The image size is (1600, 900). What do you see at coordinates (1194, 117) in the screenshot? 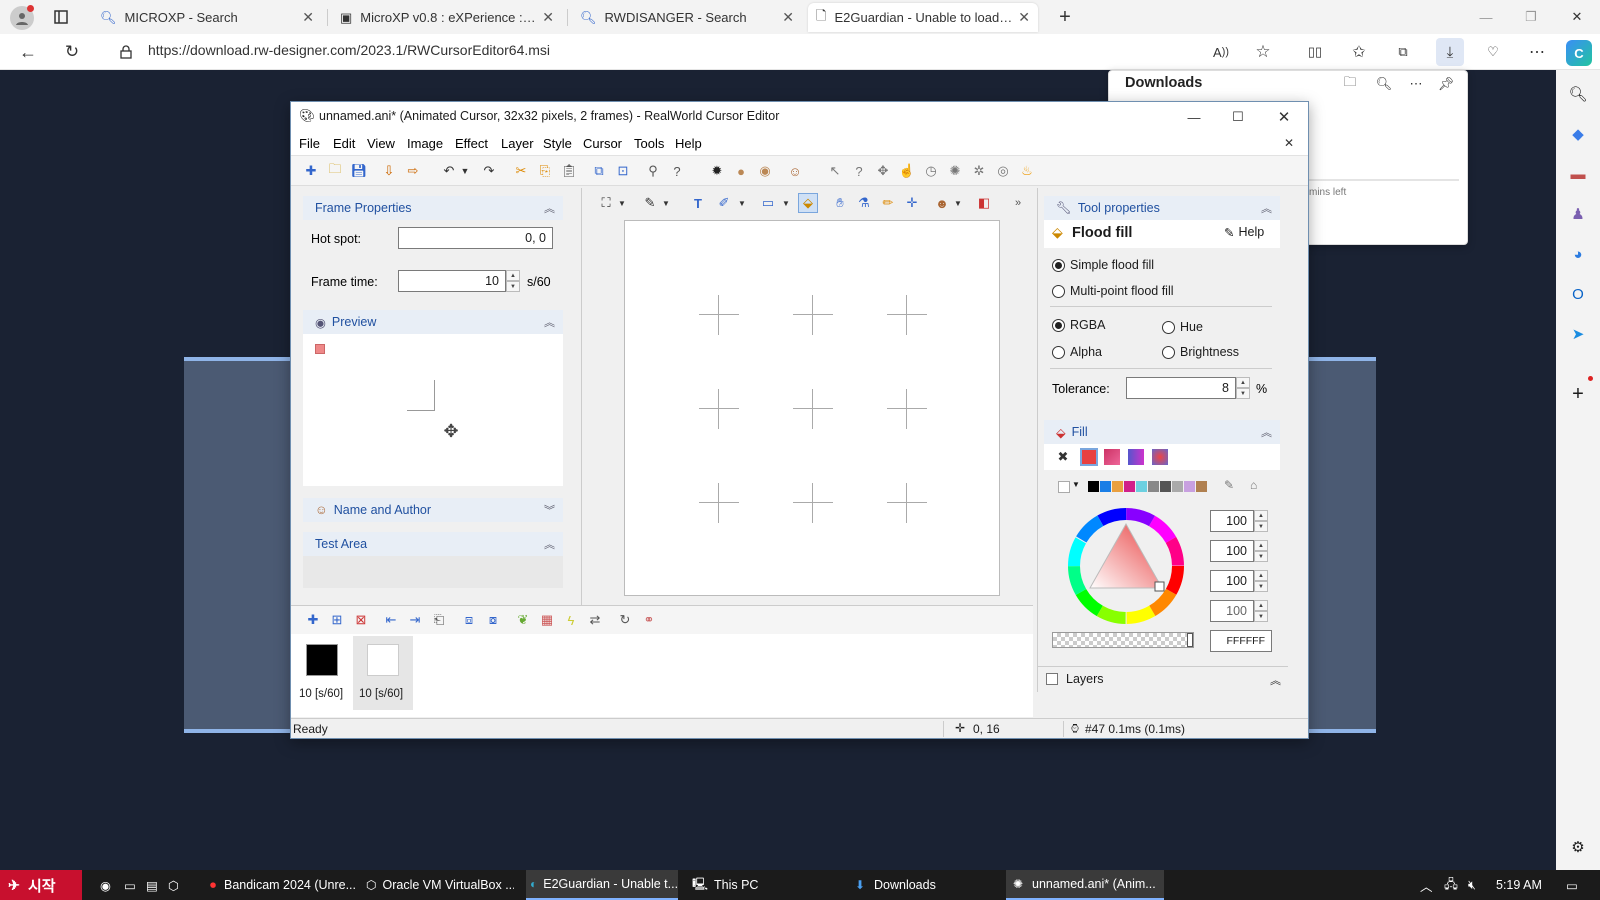
I see `minimize-button: —` at bounding box center [1194, 117].